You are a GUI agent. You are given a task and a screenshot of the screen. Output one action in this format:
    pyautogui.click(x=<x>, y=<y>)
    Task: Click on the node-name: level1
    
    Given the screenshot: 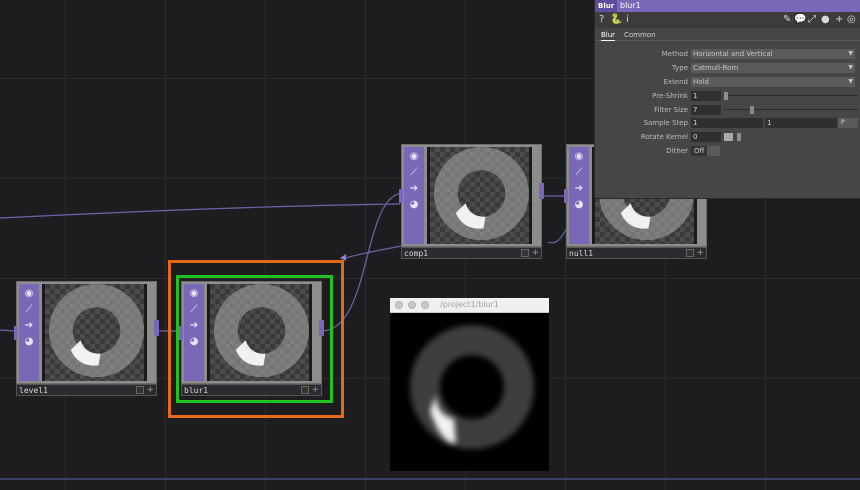 What is the action you would take?
    pyautogui.click(x=33, y=390)
    